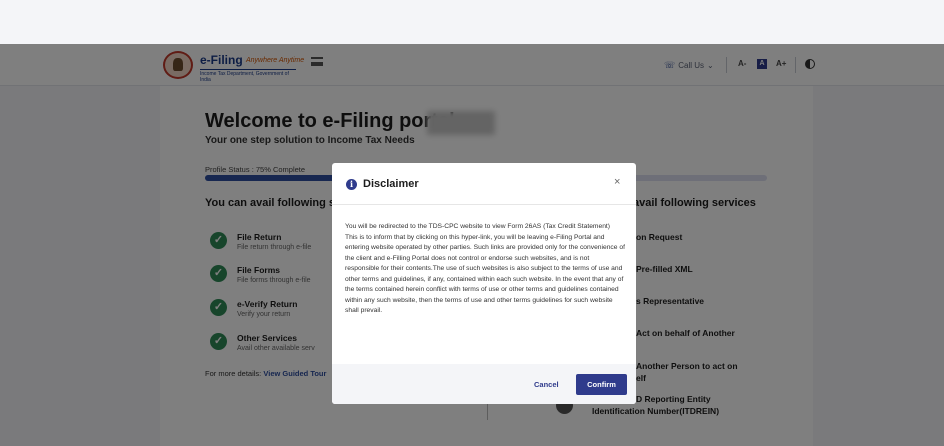 The height and width of the screenshot is (446, 944). Describe the element at coordinates (617, 182) in the screenshot. I see `close-icon: ×` at that location.